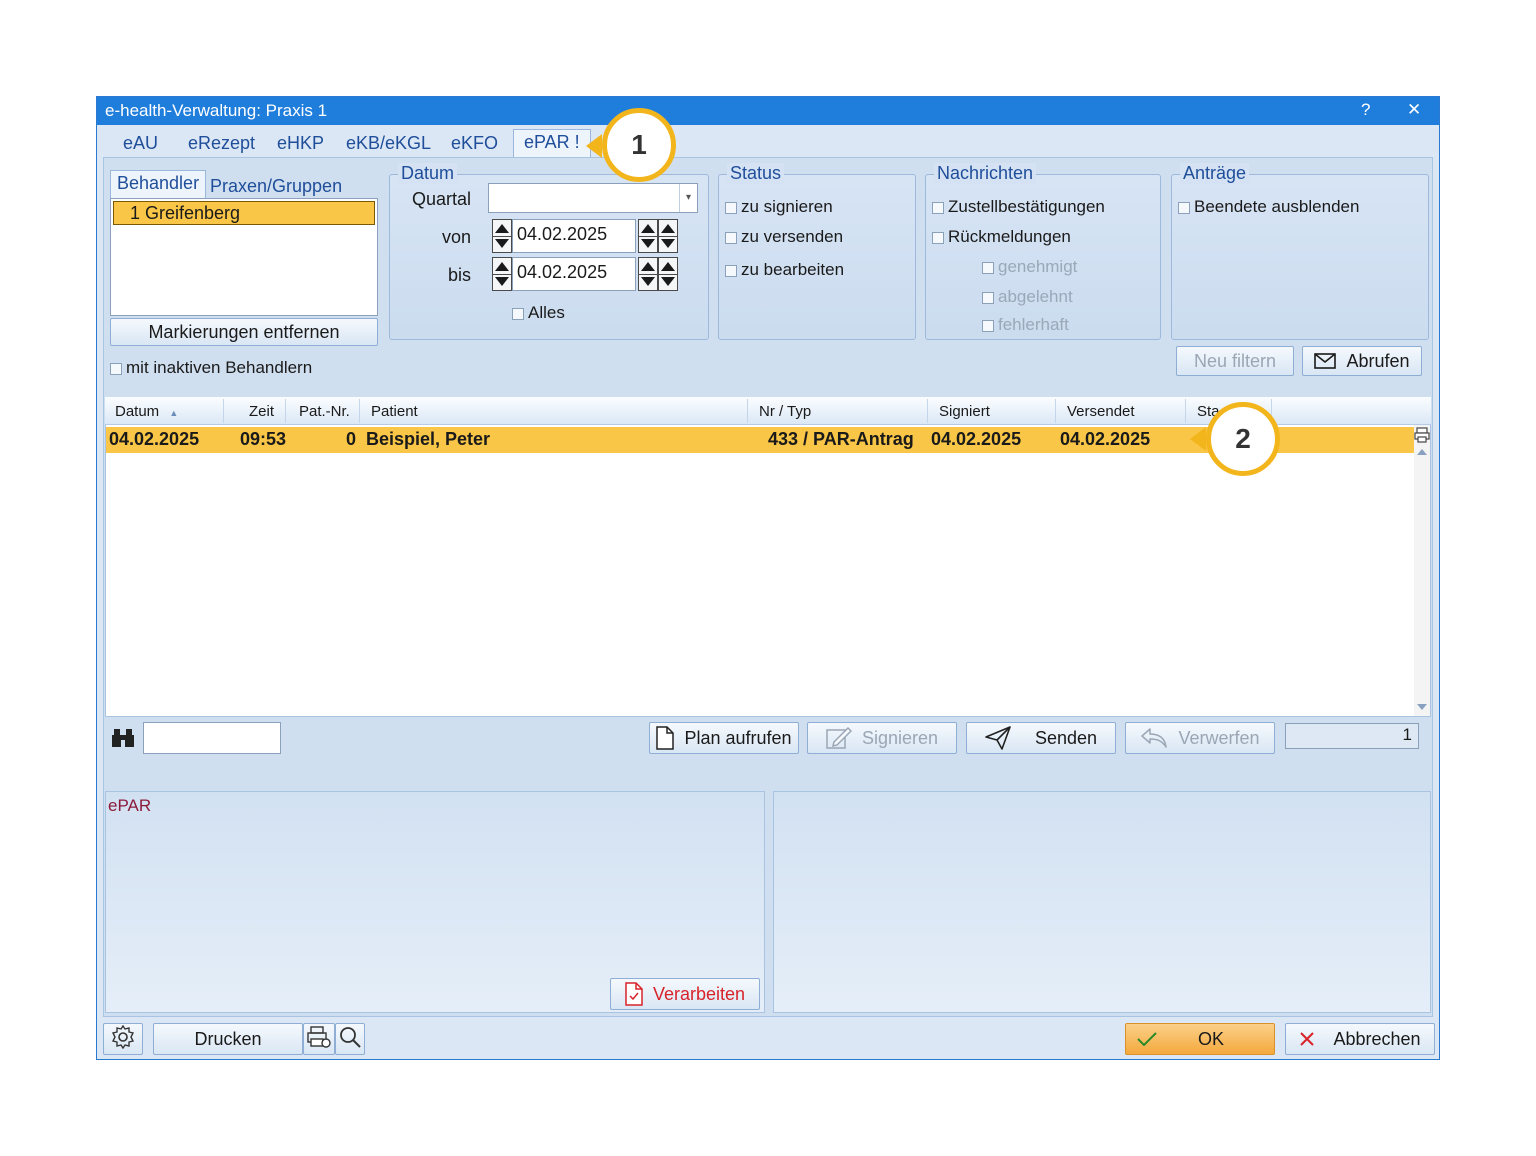  What do you see at coordinates (1422, 452) in the screenshot?
I see `scroll-up-icon` at bounding box center [1422, 452].